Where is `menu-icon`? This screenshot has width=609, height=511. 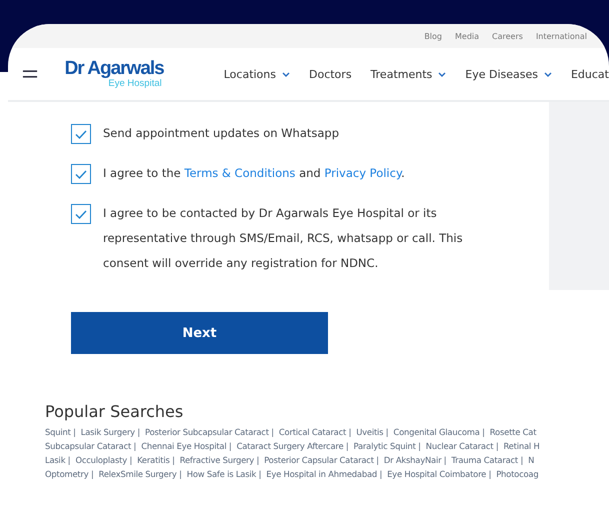 menu-icon is located at coordinates (30, 74).